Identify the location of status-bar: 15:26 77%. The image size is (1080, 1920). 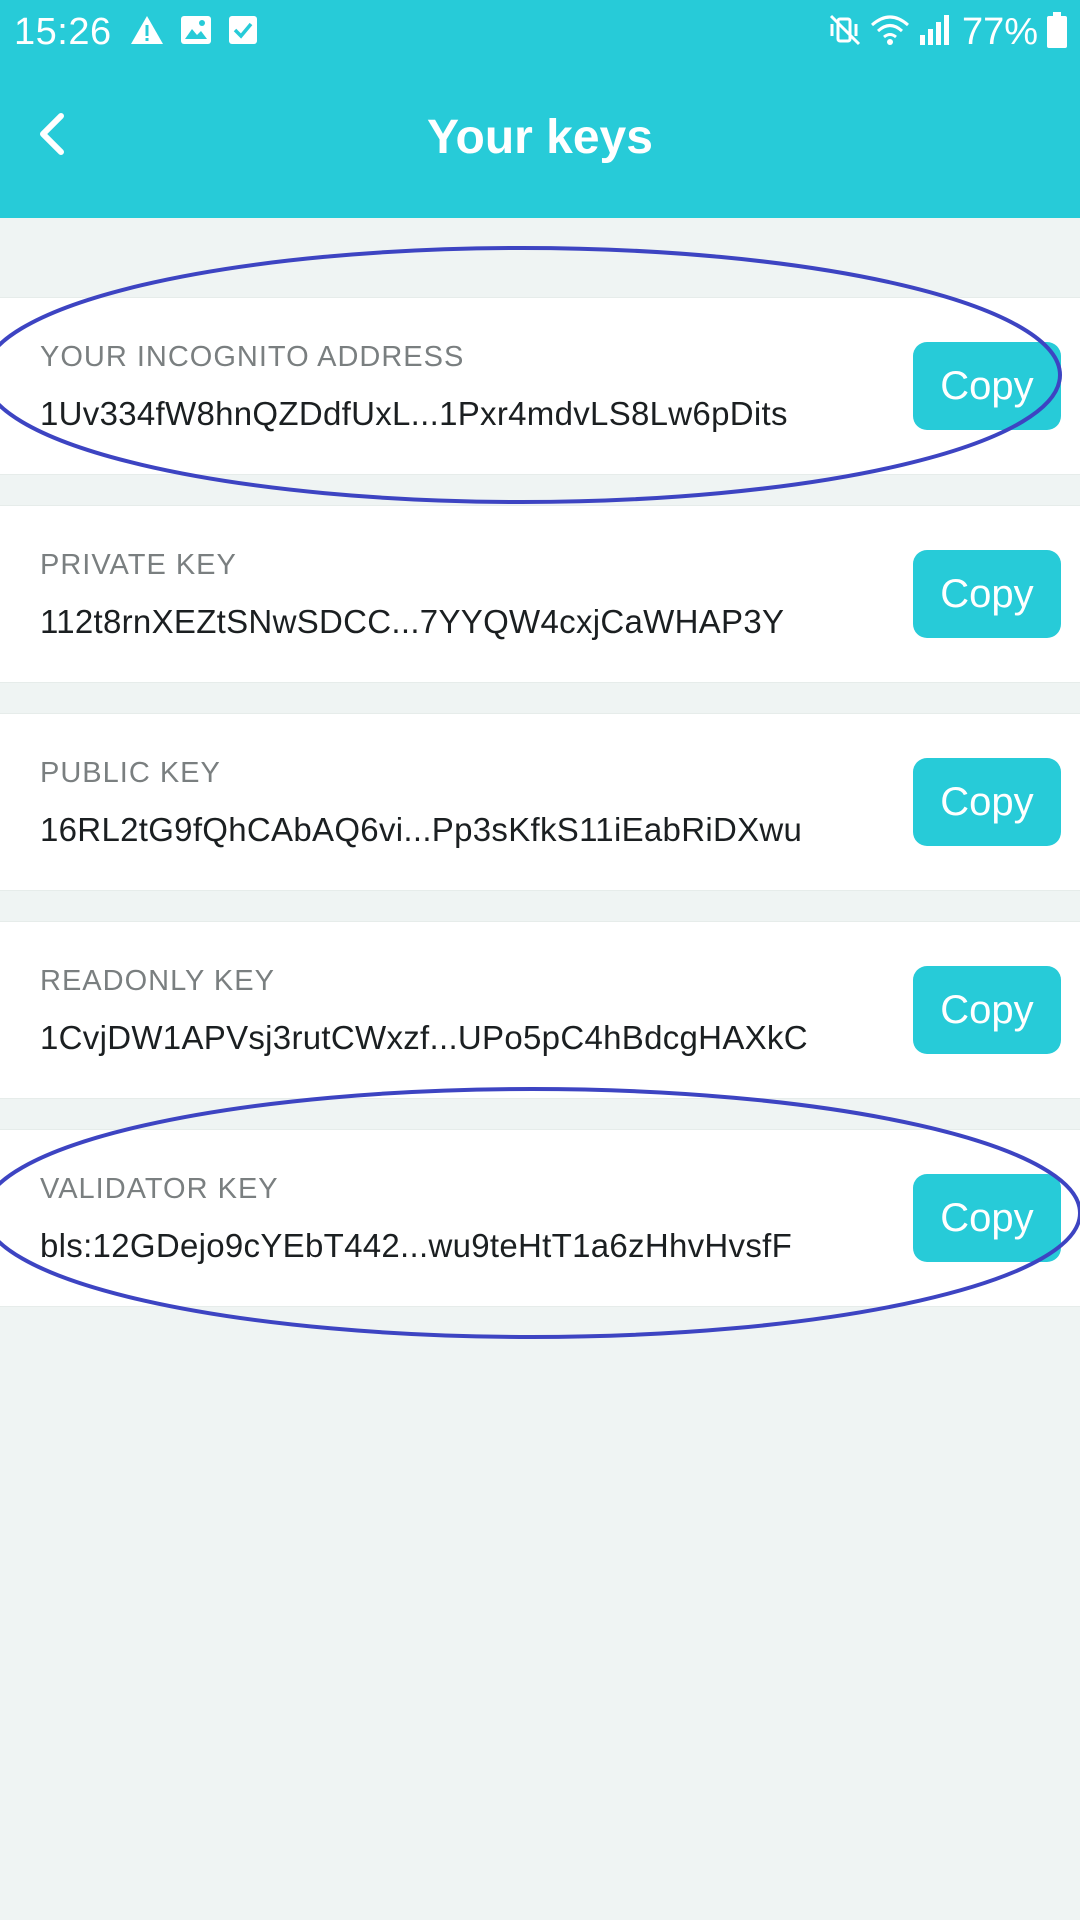
(540, 33).